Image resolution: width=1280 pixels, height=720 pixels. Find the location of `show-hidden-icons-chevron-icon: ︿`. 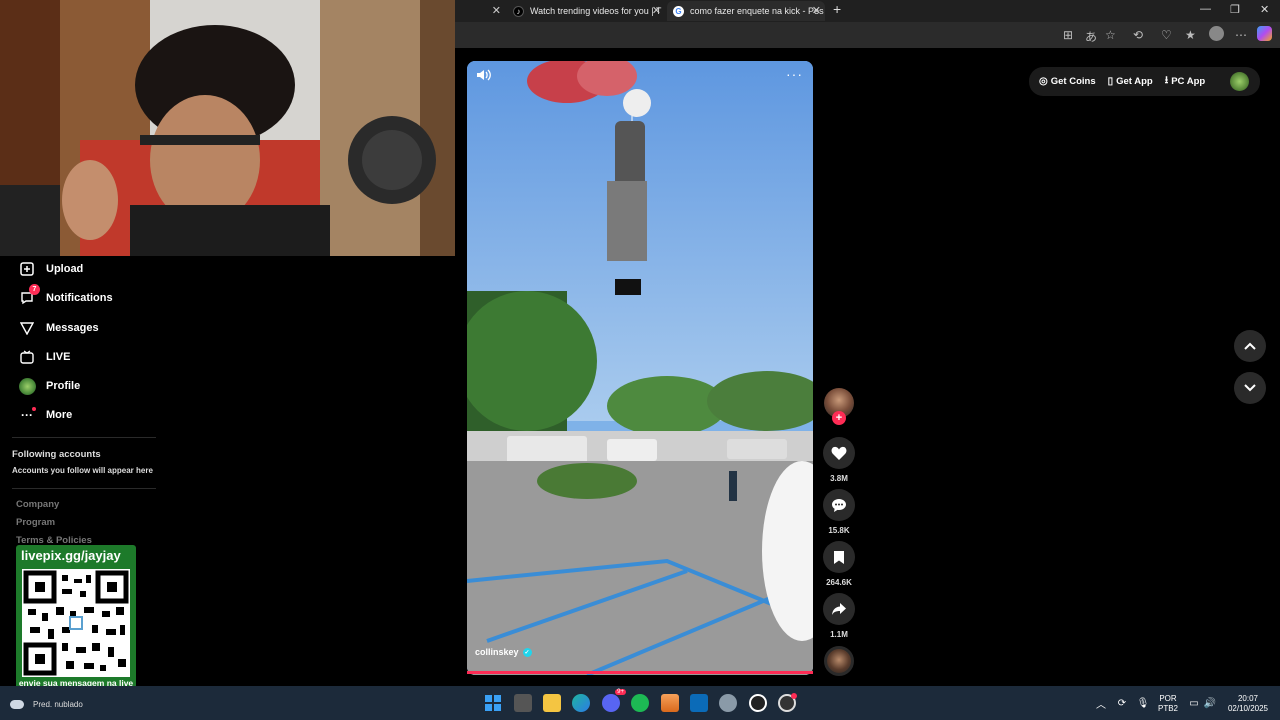

show-hidden-icons-chevron-icon: ︿ is located at coordinates (1101, 703).